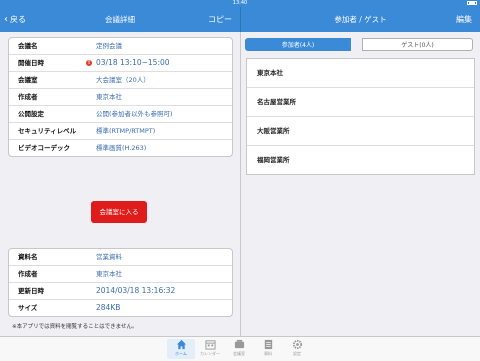 Image resolution: width=480 pixels, height=361 pixels. I want to click on participants-navbar: 参加者 / ゲスト 編集, so click(360, 19).